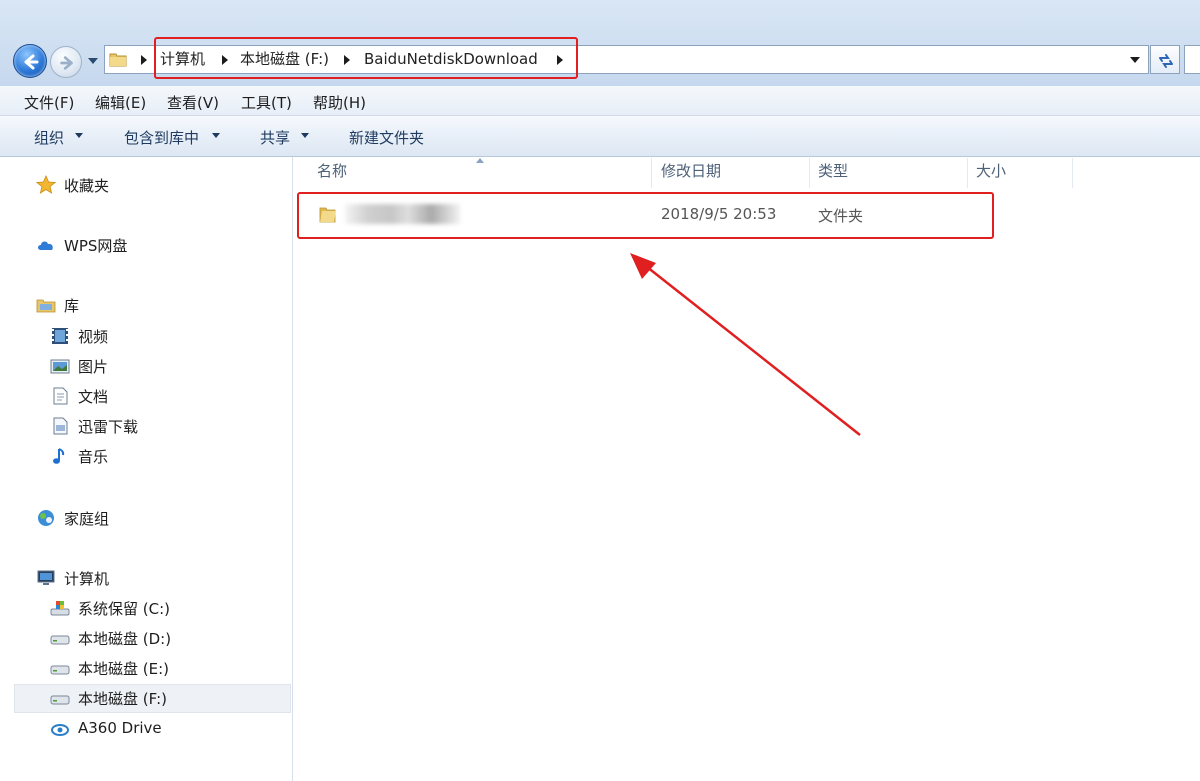 The height and width of the screenshot is (781, 1200). Describe the element at coordinates (49, 137) in the screenshot. I see `organize-button: 组织` at that location.